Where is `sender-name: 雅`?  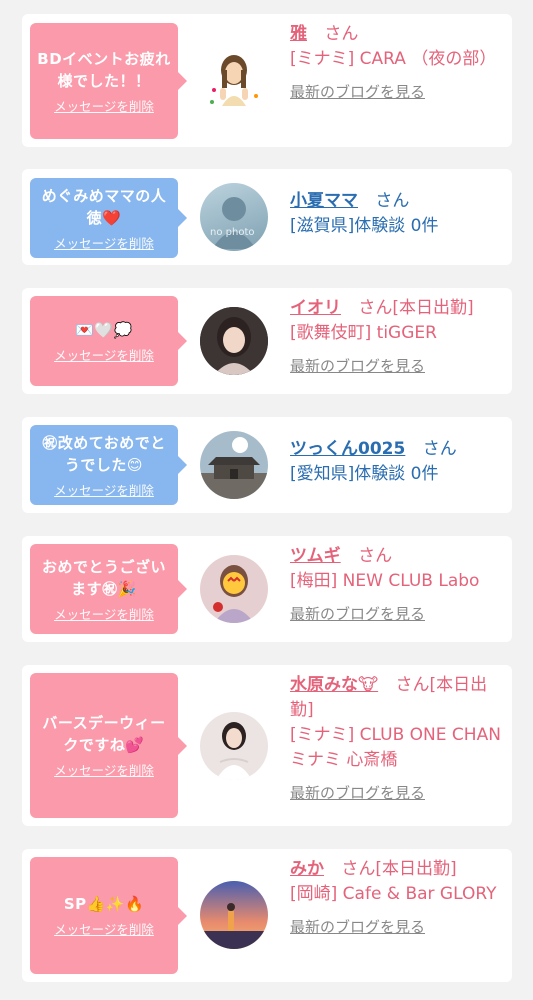 sender-name: 雅 is located at coordinates (298, 34).